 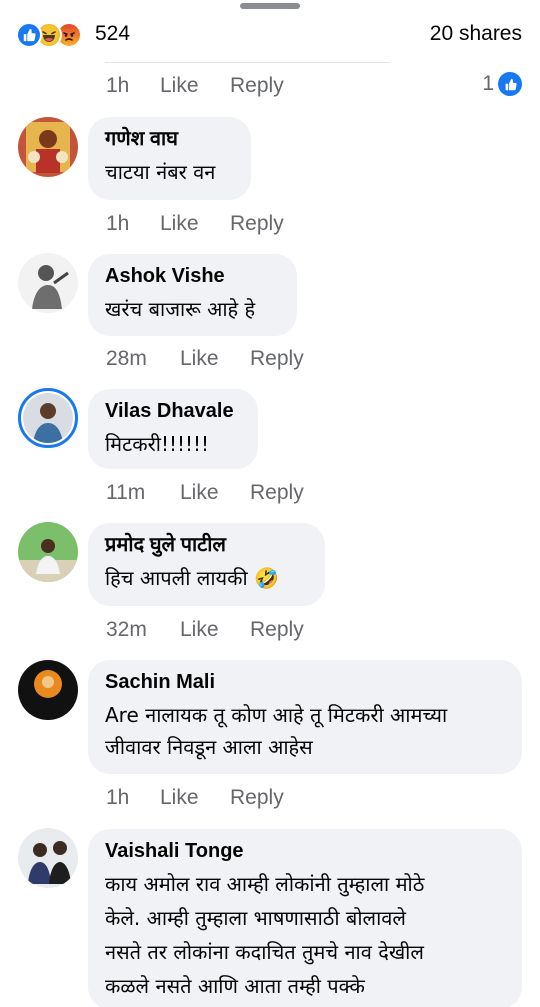 I want to click on comment-time: 11m, so click(x=126, y=492).